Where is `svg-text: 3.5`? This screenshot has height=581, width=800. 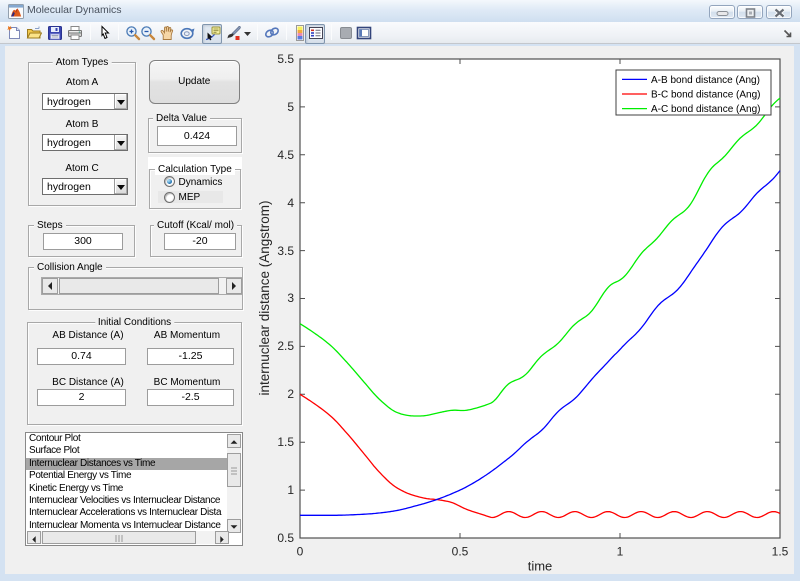
svg-text: 3.5 is located at coordinates (285, 251).